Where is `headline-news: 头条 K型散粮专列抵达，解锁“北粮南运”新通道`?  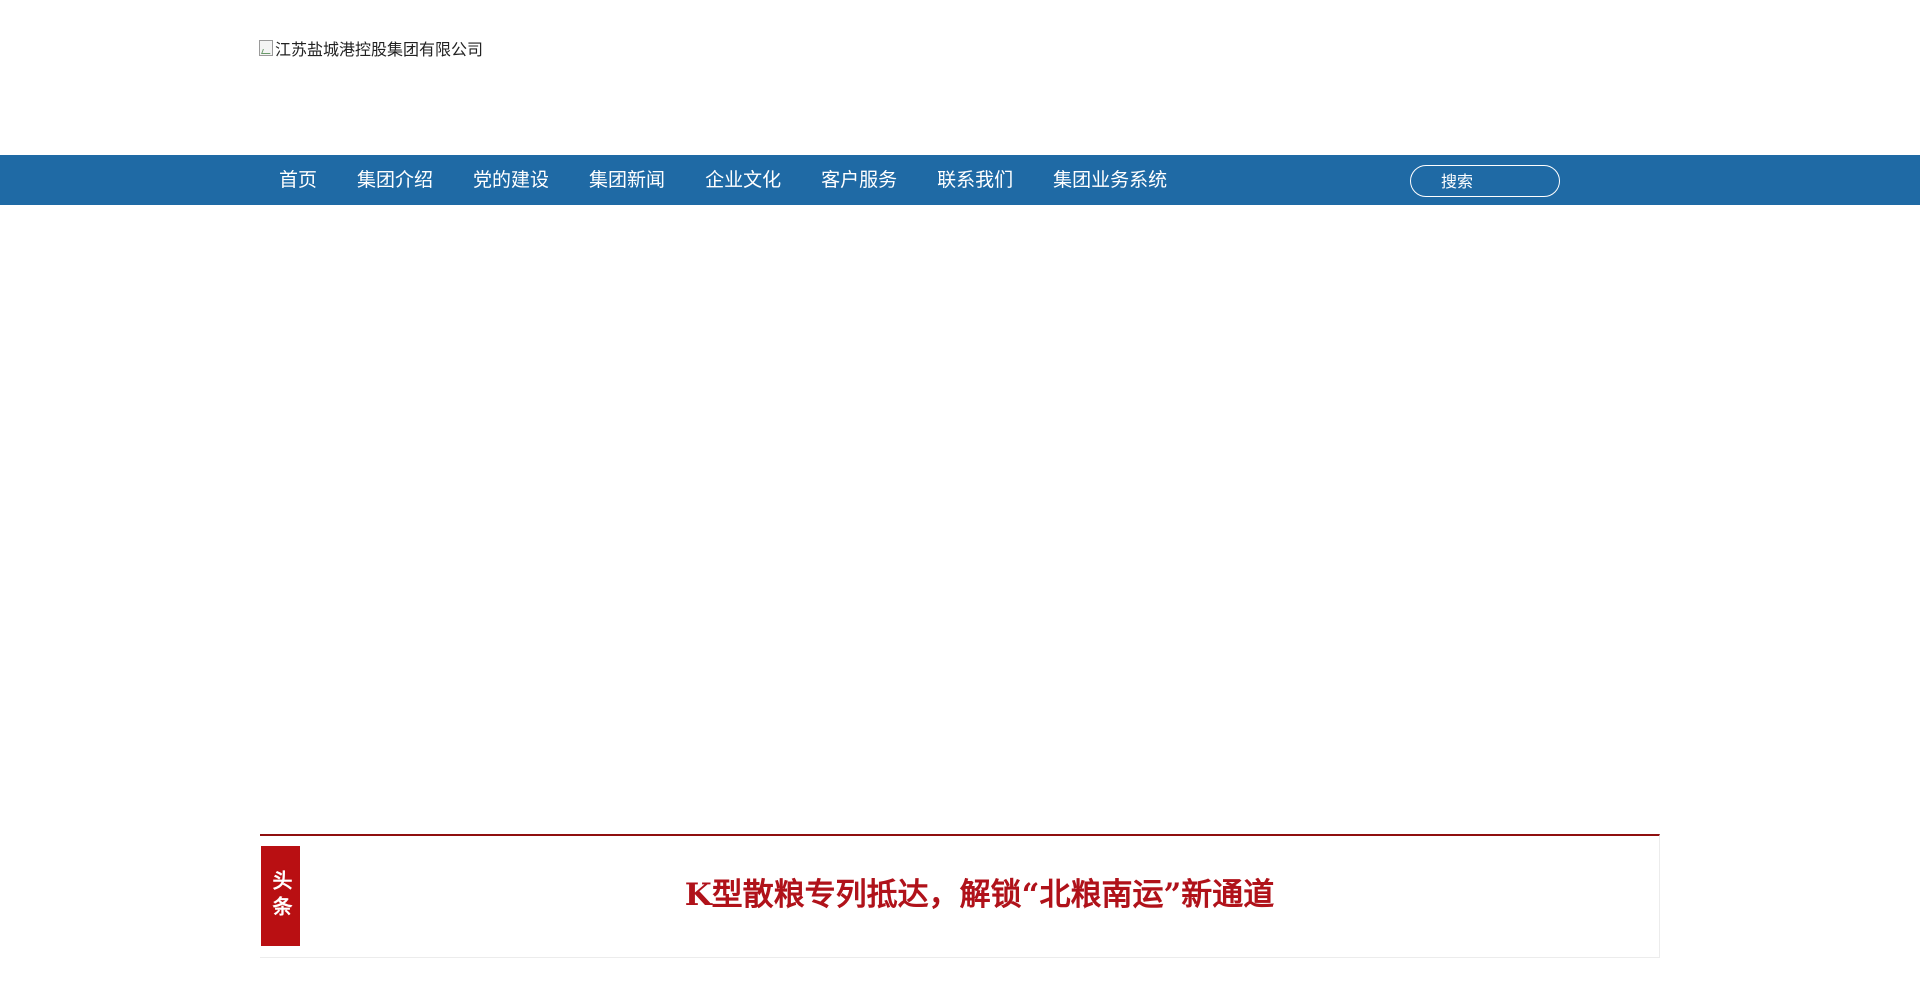
headline-news: 头条 K型散粮专列抵达，解锁“北粮南运”新通道 is located at coordinates (960, 896).